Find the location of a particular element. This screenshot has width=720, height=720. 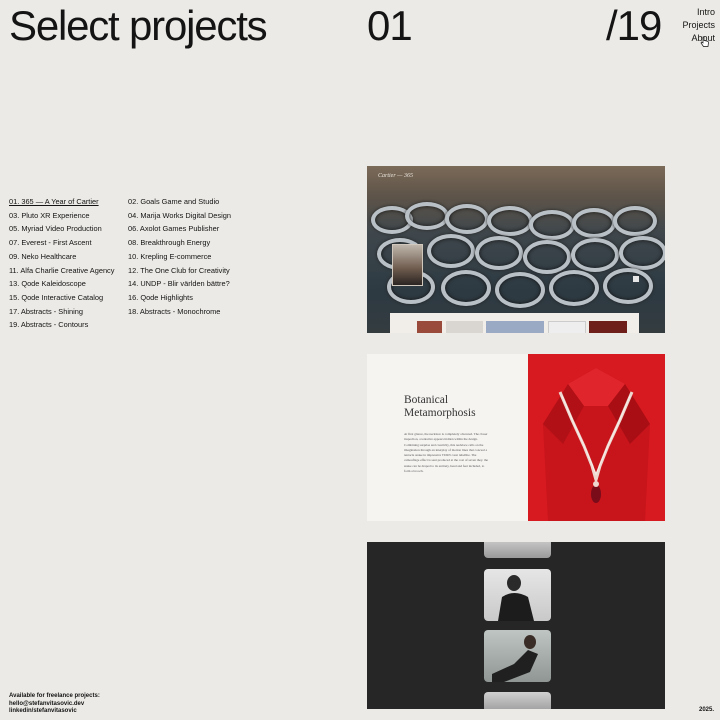

portrait-thumbnail is located at coordinates (407, 265).